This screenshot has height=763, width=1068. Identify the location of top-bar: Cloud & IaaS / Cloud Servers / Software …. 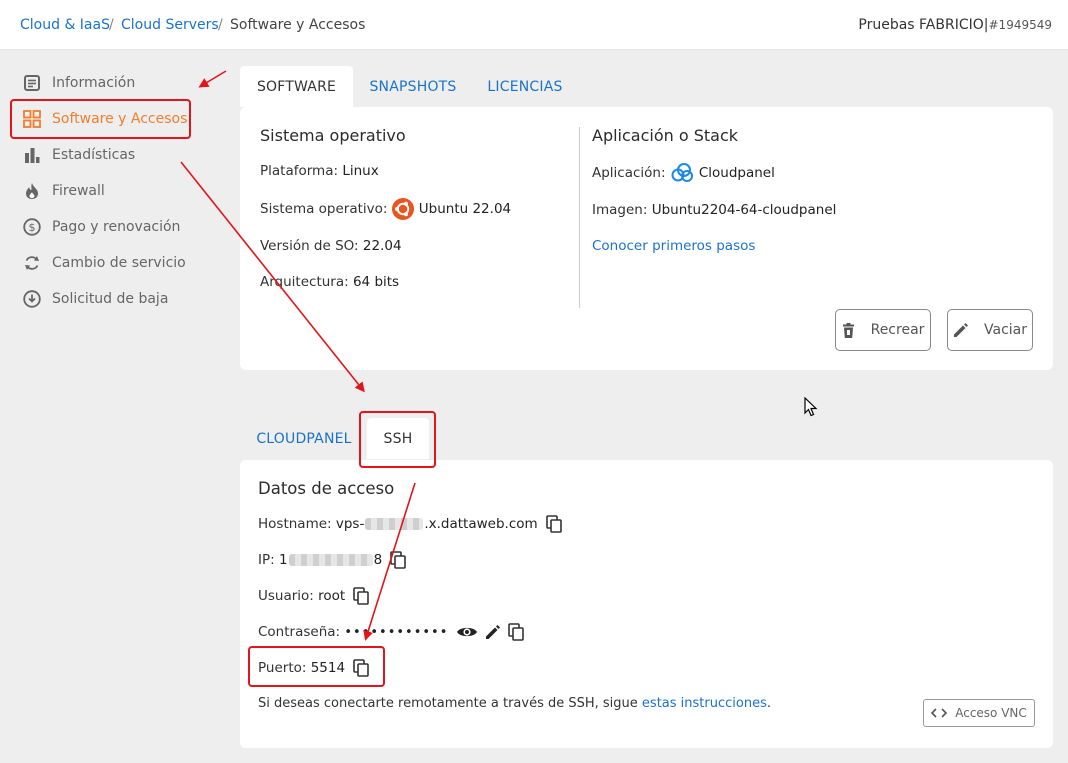
(534, 25).